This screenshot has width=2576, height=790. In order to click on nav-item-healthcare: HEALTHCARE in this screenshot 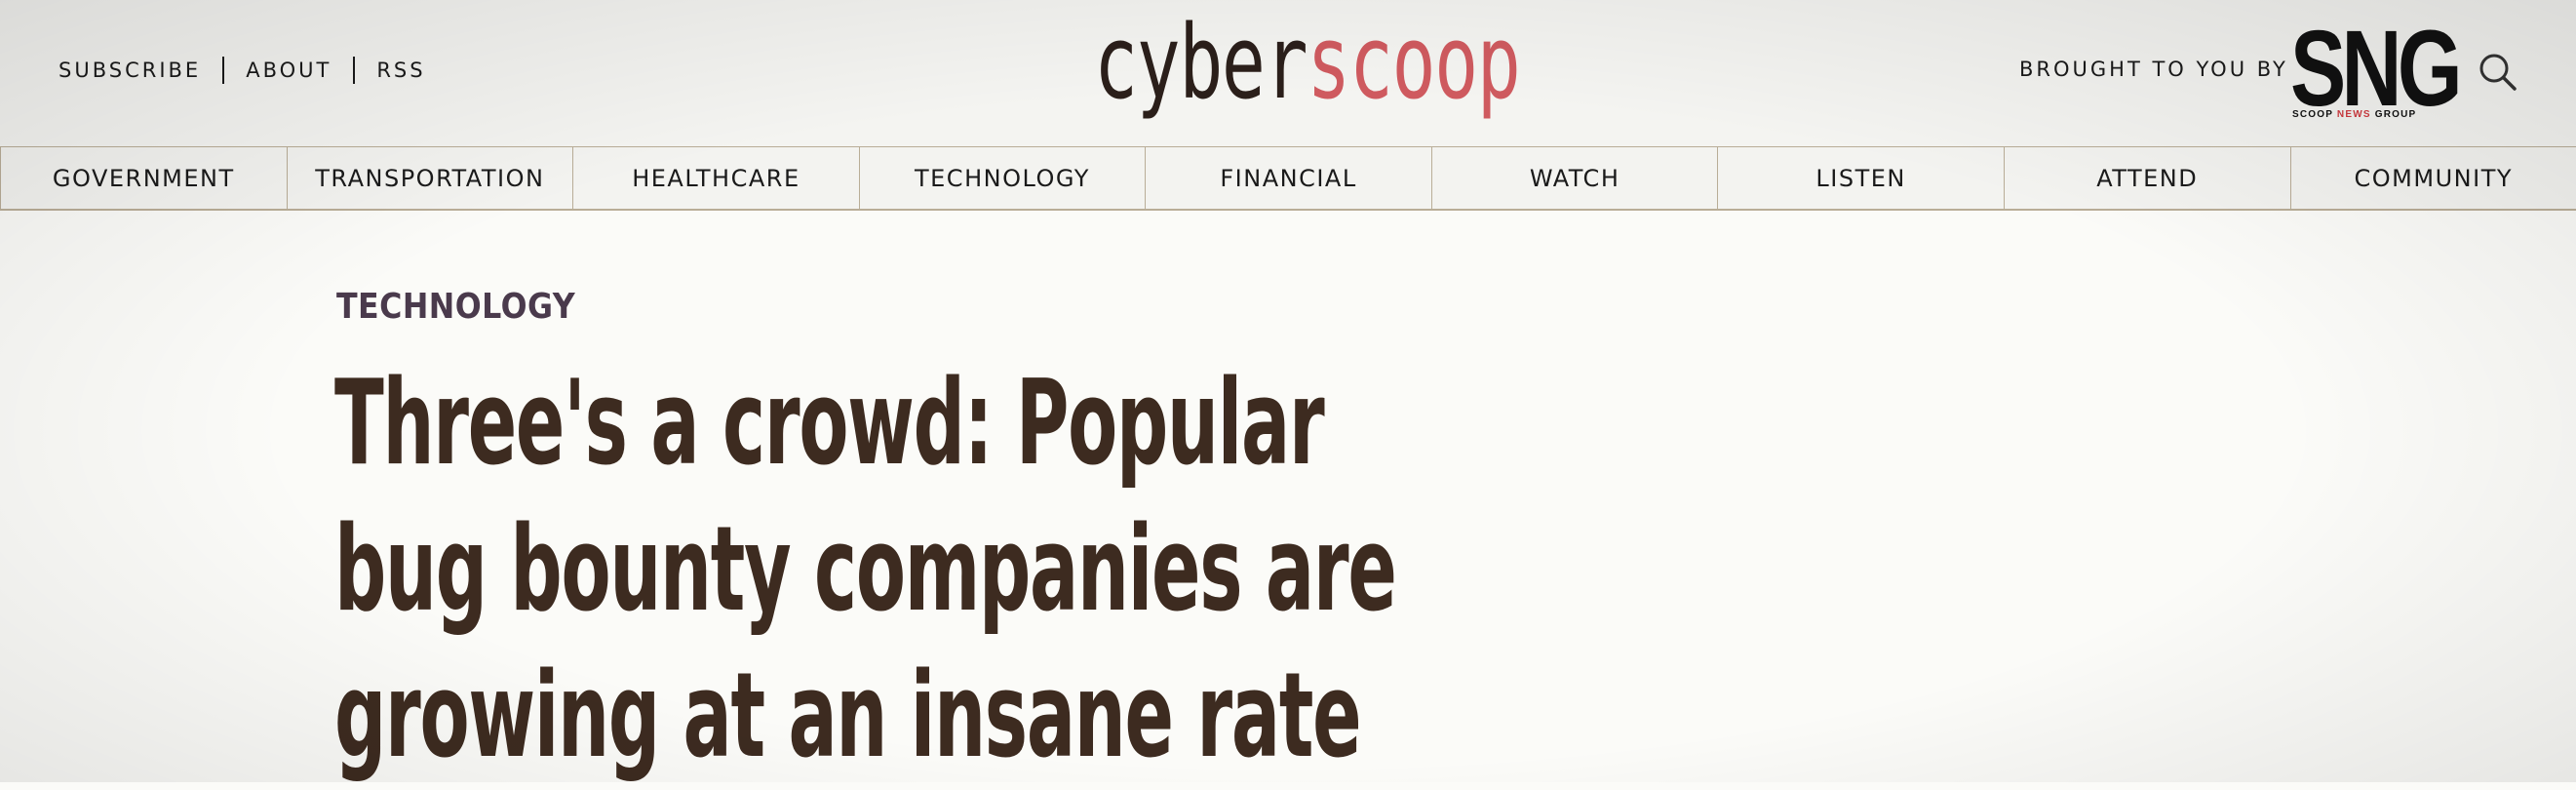, I will do `click(716, 178)`.